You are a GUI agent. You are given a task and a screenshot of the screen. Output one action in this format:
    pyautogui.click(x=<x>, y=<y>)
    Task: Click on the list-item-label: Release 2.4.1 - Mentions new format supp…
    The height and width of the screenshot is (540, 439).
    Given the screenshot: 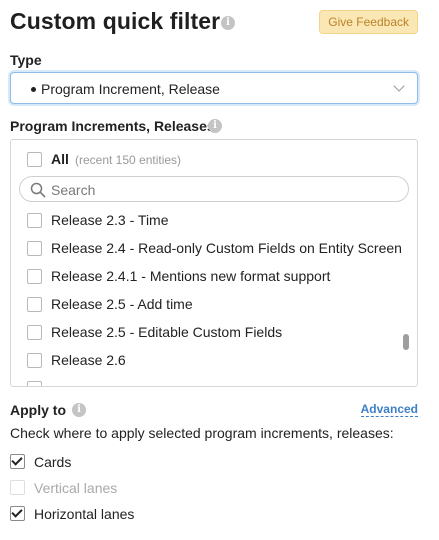 What is the action you would take?
    pyautogui.click(x=191, y=276)
    